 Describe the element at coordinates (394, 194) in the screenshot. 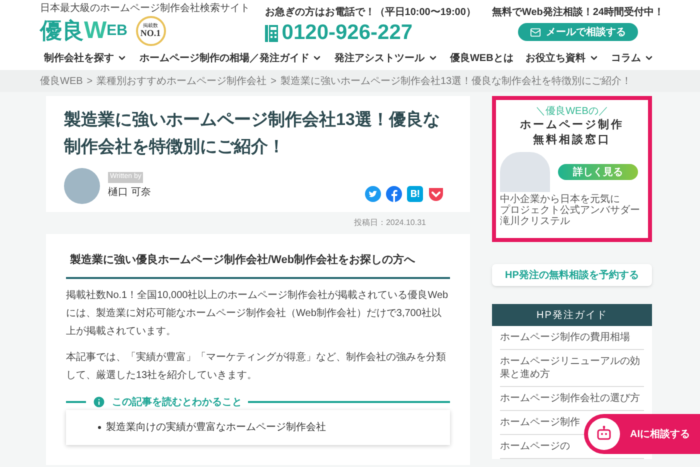

I see `facebook-icon` at that location.